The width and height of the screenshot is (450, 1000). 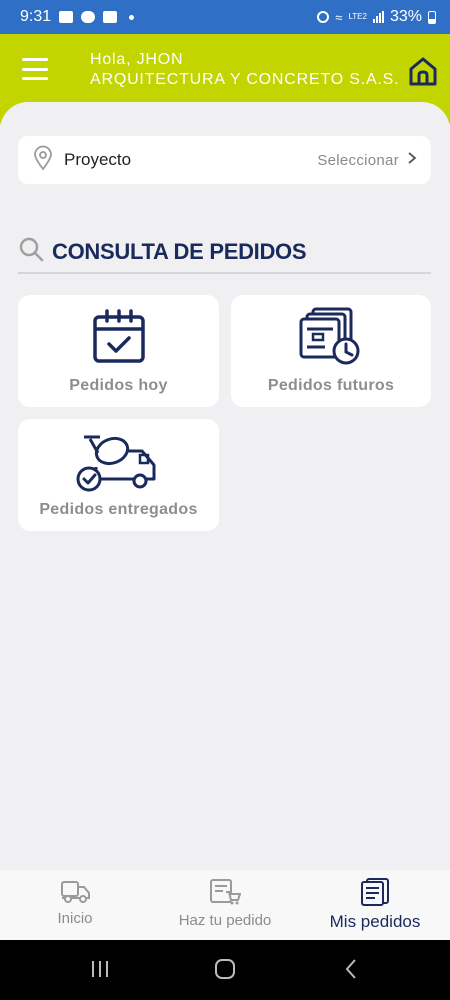 What do you see at coordinates (35, 69) in the screenshot?
I see `hamburger-menu-icon` at bounding box center [35, 69].